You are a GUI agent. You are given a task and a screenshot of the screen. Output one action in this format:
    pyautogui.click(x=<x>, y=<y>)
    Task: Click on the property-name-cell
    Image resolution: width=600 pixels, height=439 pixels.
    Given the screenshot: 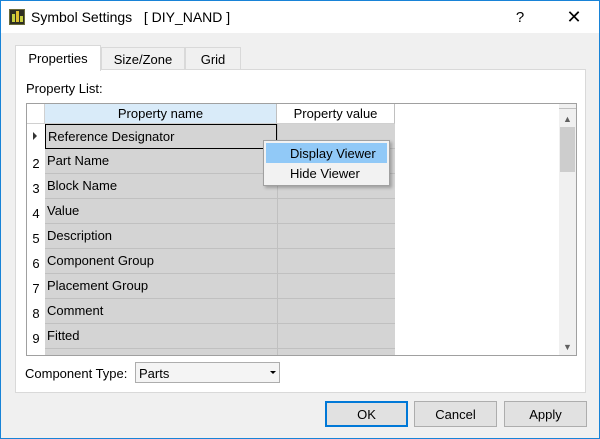 What is the action you would take?
    pyautogui.click(x=161, y=352)
    